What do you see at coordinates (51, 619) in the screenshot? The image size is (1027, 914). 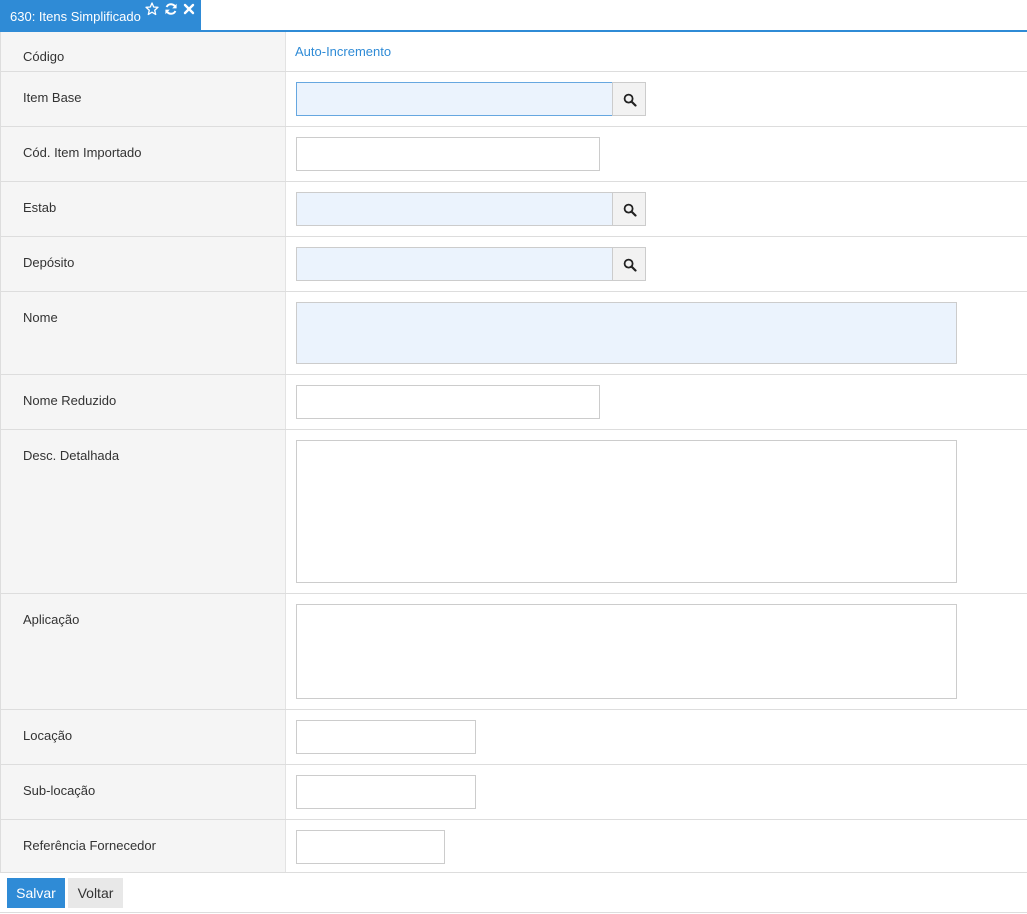 I see `label-aplicacao: Aplicação` at bounding box center [51, 619].